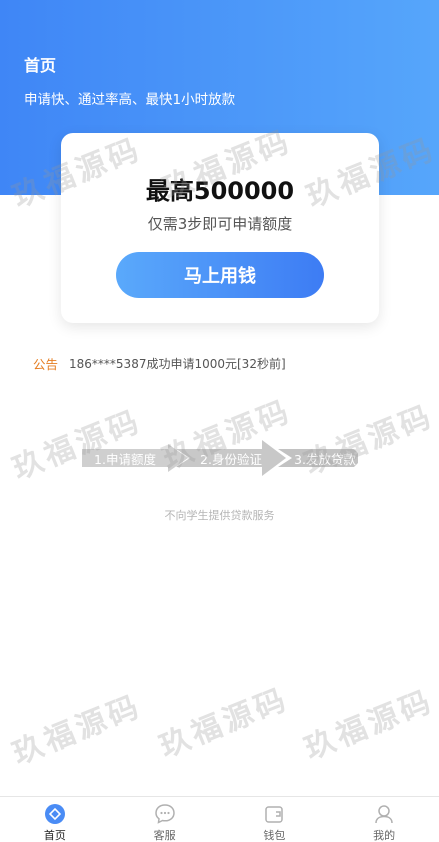 The image size is (439, 842). I want to click on wallet-icon, so click(274, 814).